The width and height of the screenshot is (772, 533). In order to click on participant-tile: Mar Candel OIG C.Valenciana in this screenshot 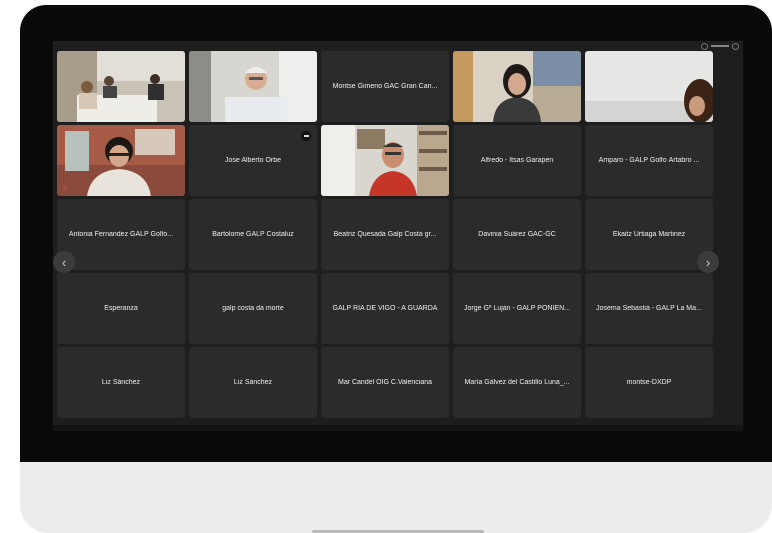, I will do `click(385, 382)`.